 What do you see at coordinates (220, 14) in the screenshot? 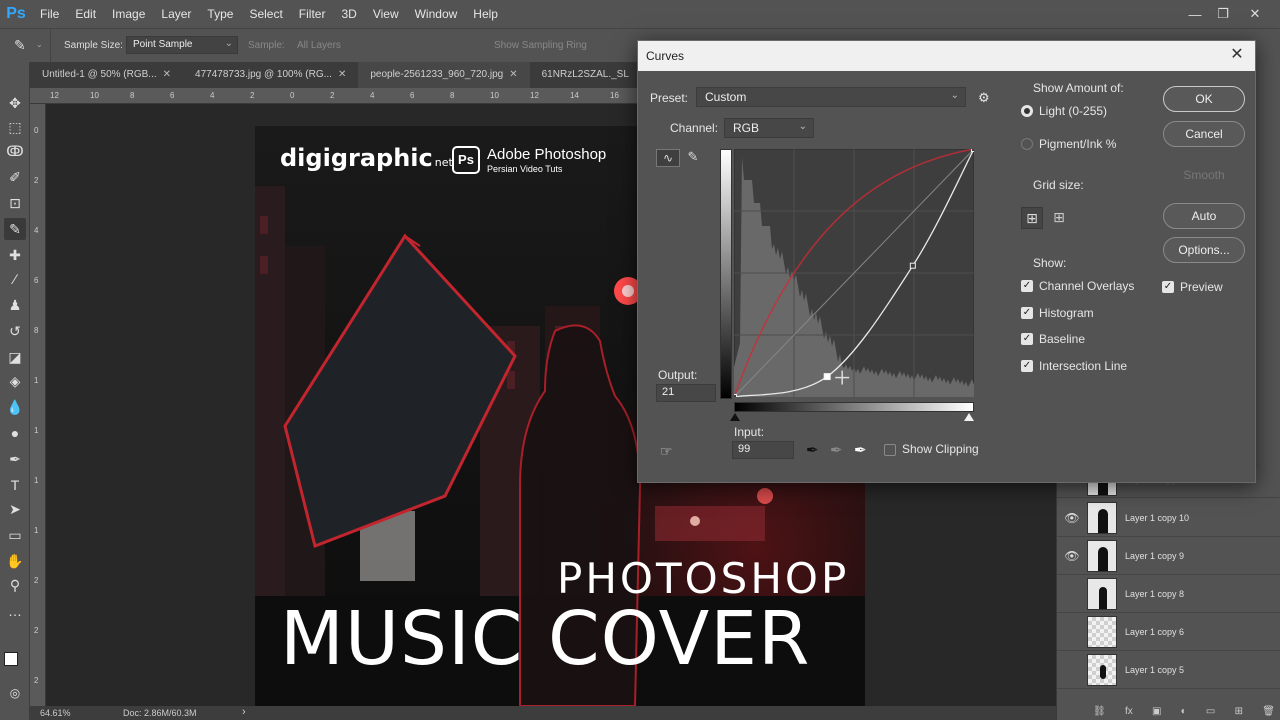
I see `menu-type: Type` at bounding box center [220, 14].